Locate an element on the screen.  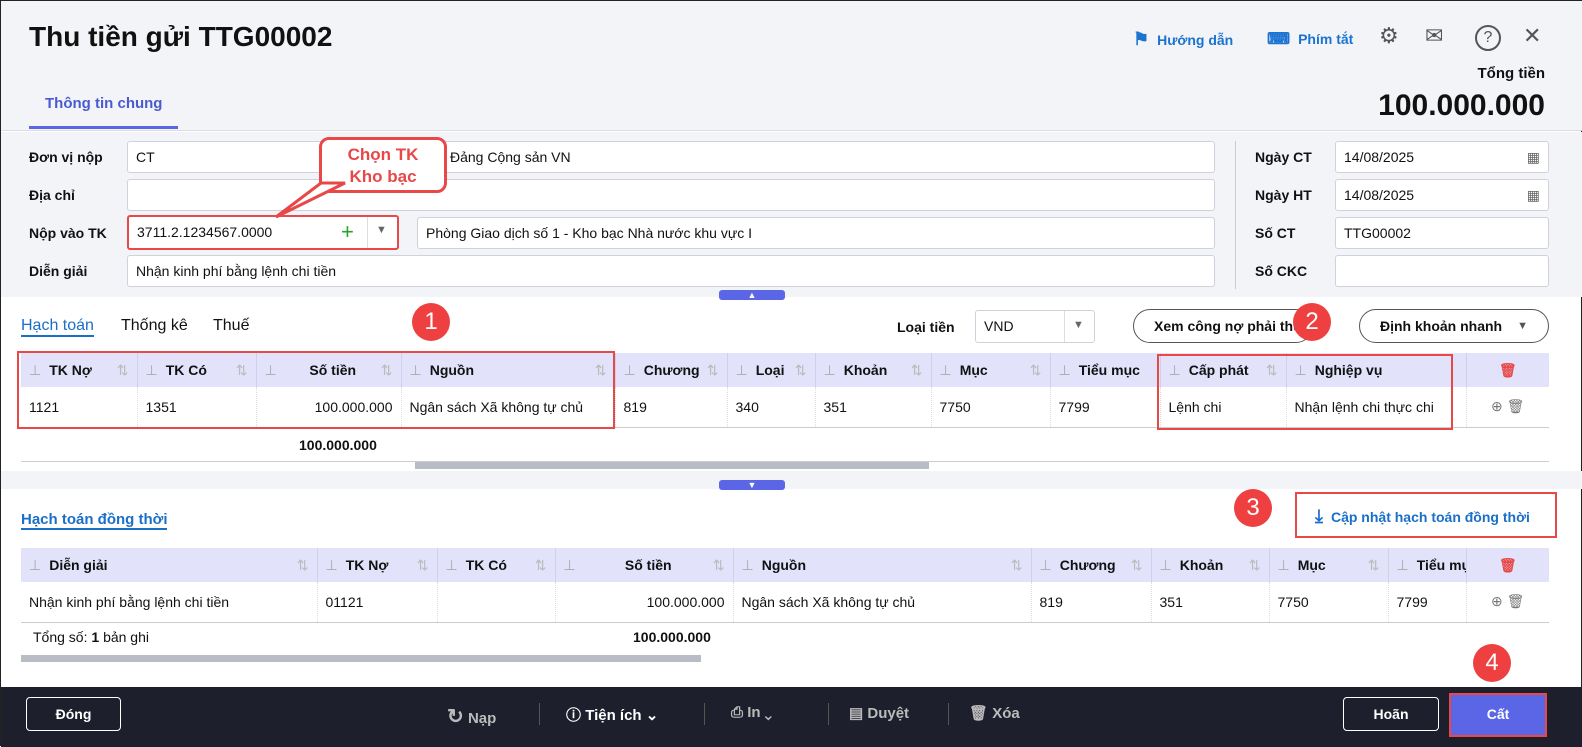
keyboard-icon: ⌨ is located at coordinates (1279, 39).